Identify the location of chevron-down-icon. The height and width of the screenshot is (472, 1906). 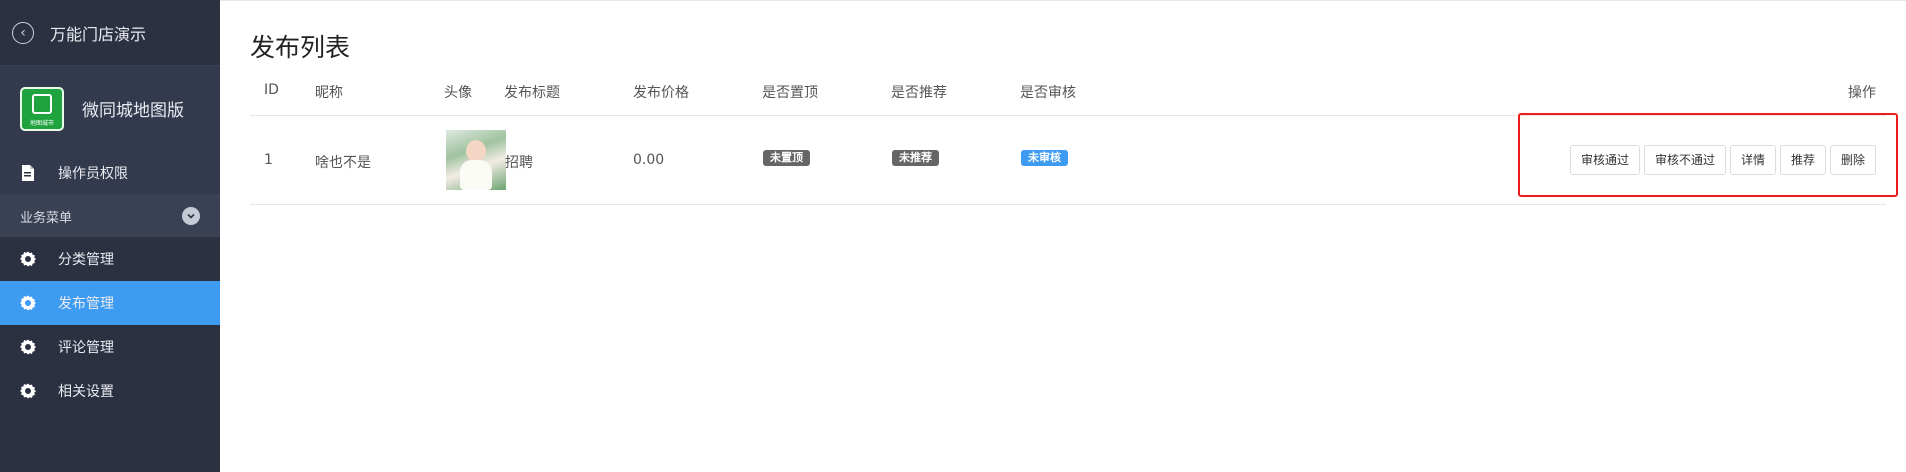
(191, 216).